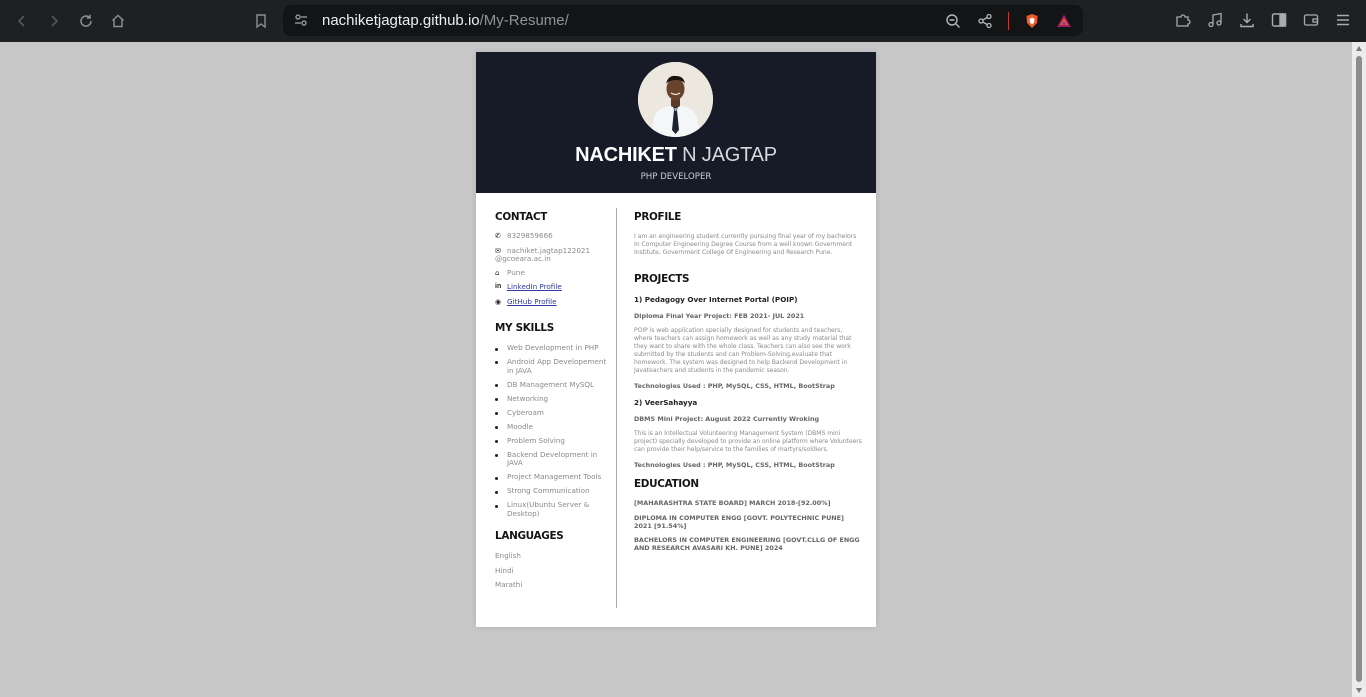 The height and width of the screenshot is (697, 1366). I want to click on skill-item: Cyberoam, so click(555, 413).